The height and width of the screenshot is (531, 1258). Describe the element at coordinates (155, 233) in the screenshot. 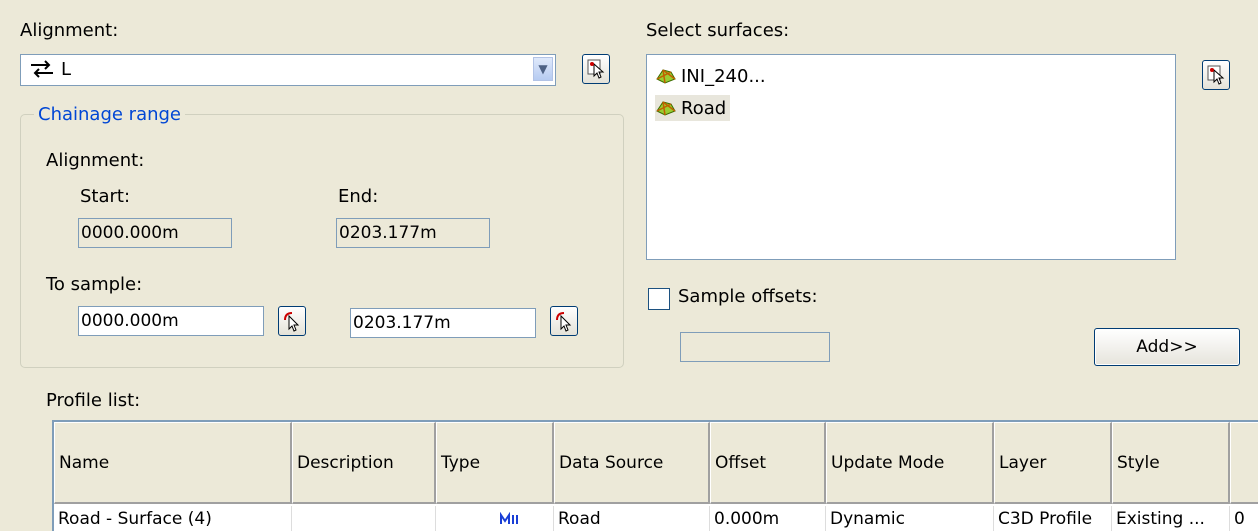

I see `start-value-field: 0000.000m` at that location.